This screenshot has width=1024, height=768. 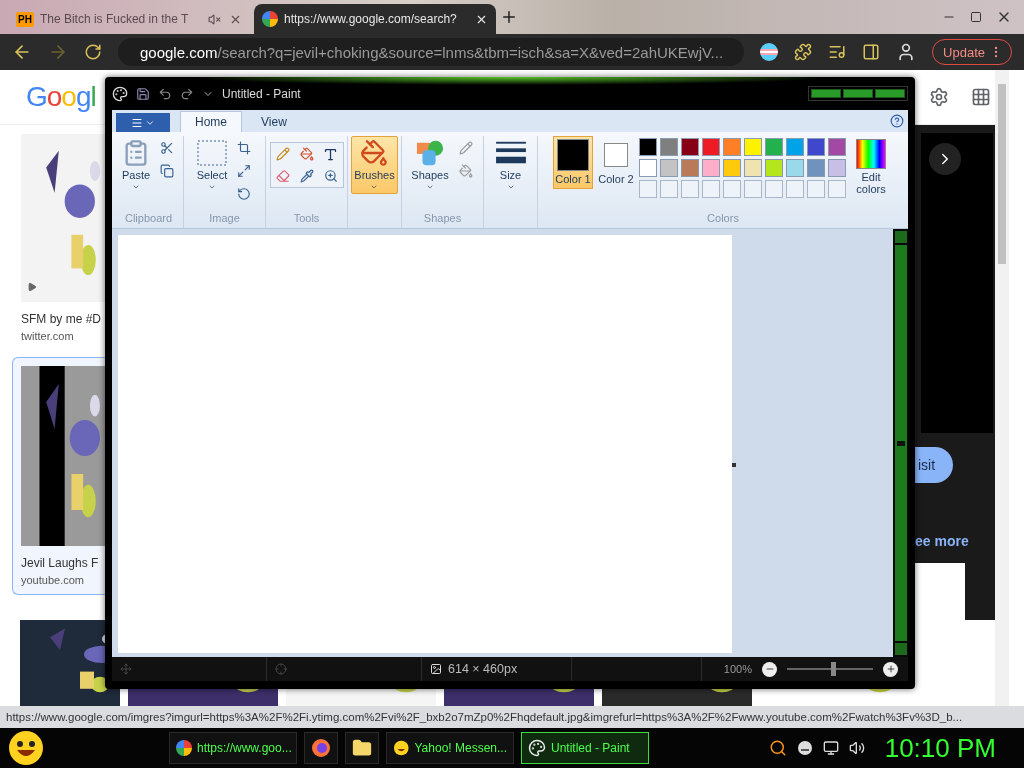 What do you see at coordinates (803, 52) in the screenshot?
I see `puzzle-icon` at bounding box center [803, 52].